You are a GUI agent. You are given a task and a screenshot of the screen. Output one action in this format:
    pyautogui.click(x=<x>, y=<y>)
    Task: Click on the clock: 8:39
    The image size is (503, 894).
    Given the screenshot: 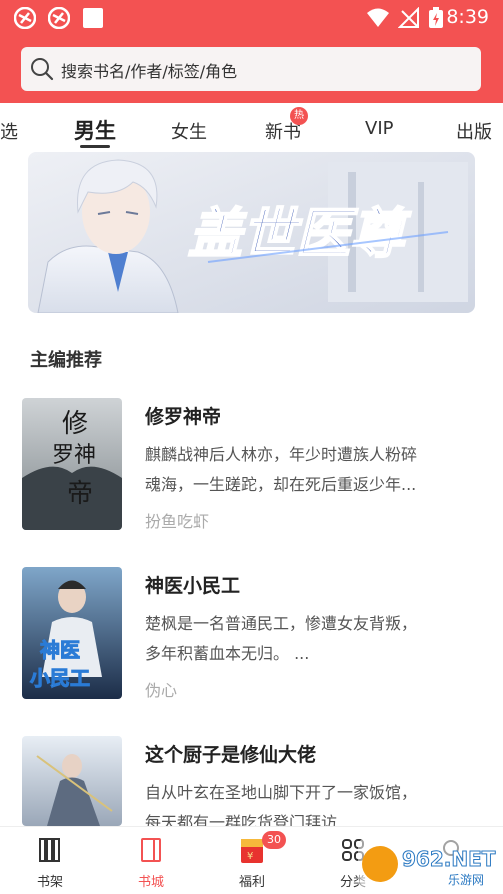 What is the action you would take?
    pyautogui.click(x=467, y=17)
    